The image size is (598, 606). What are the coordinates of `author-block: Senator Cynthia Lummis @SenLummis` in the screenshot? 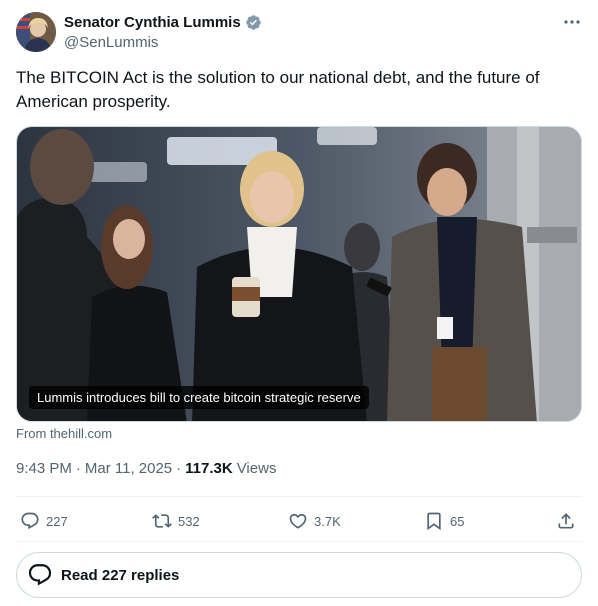 It's located at (163, 31).